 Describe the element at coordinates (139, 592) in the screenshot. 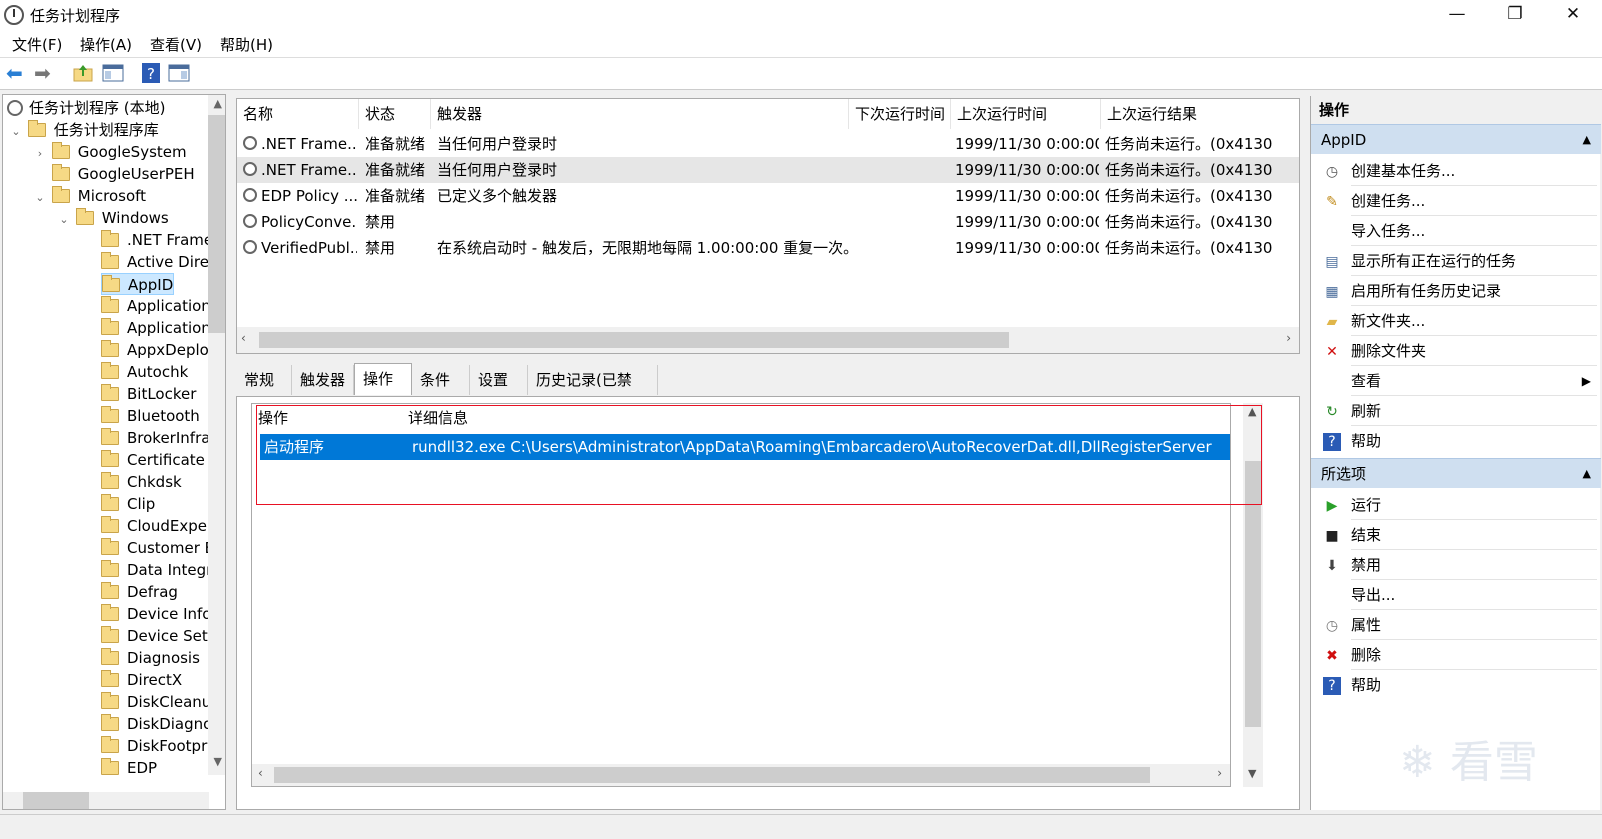

I see `tree-item: Defrag` at that location.